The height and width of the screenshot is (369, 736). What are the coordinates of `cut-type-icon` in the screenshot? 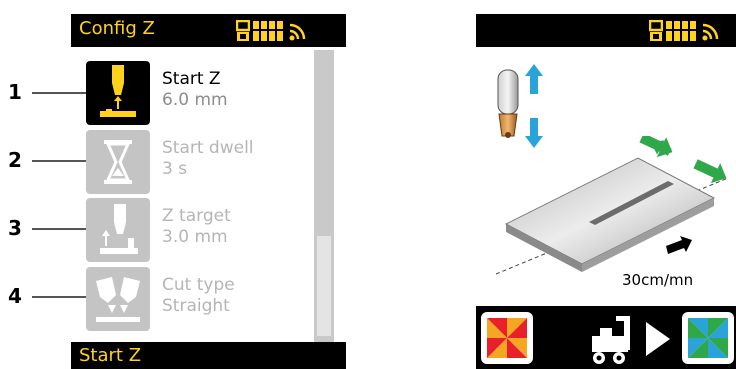 It's located at (118, 299).